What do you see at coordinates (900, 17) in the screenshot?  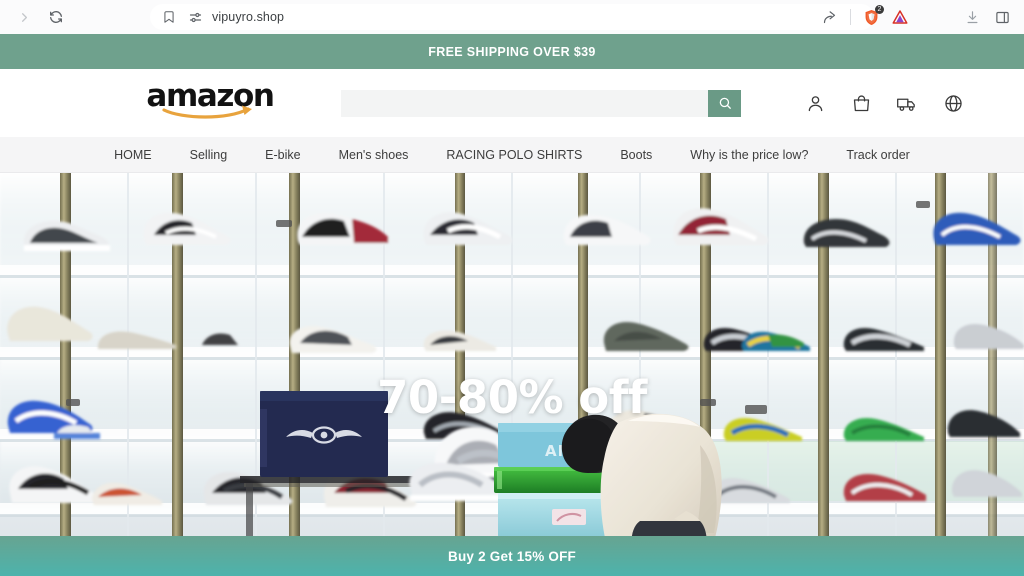 I see `triangle-extension-icon` at bounding box center [900, 17].